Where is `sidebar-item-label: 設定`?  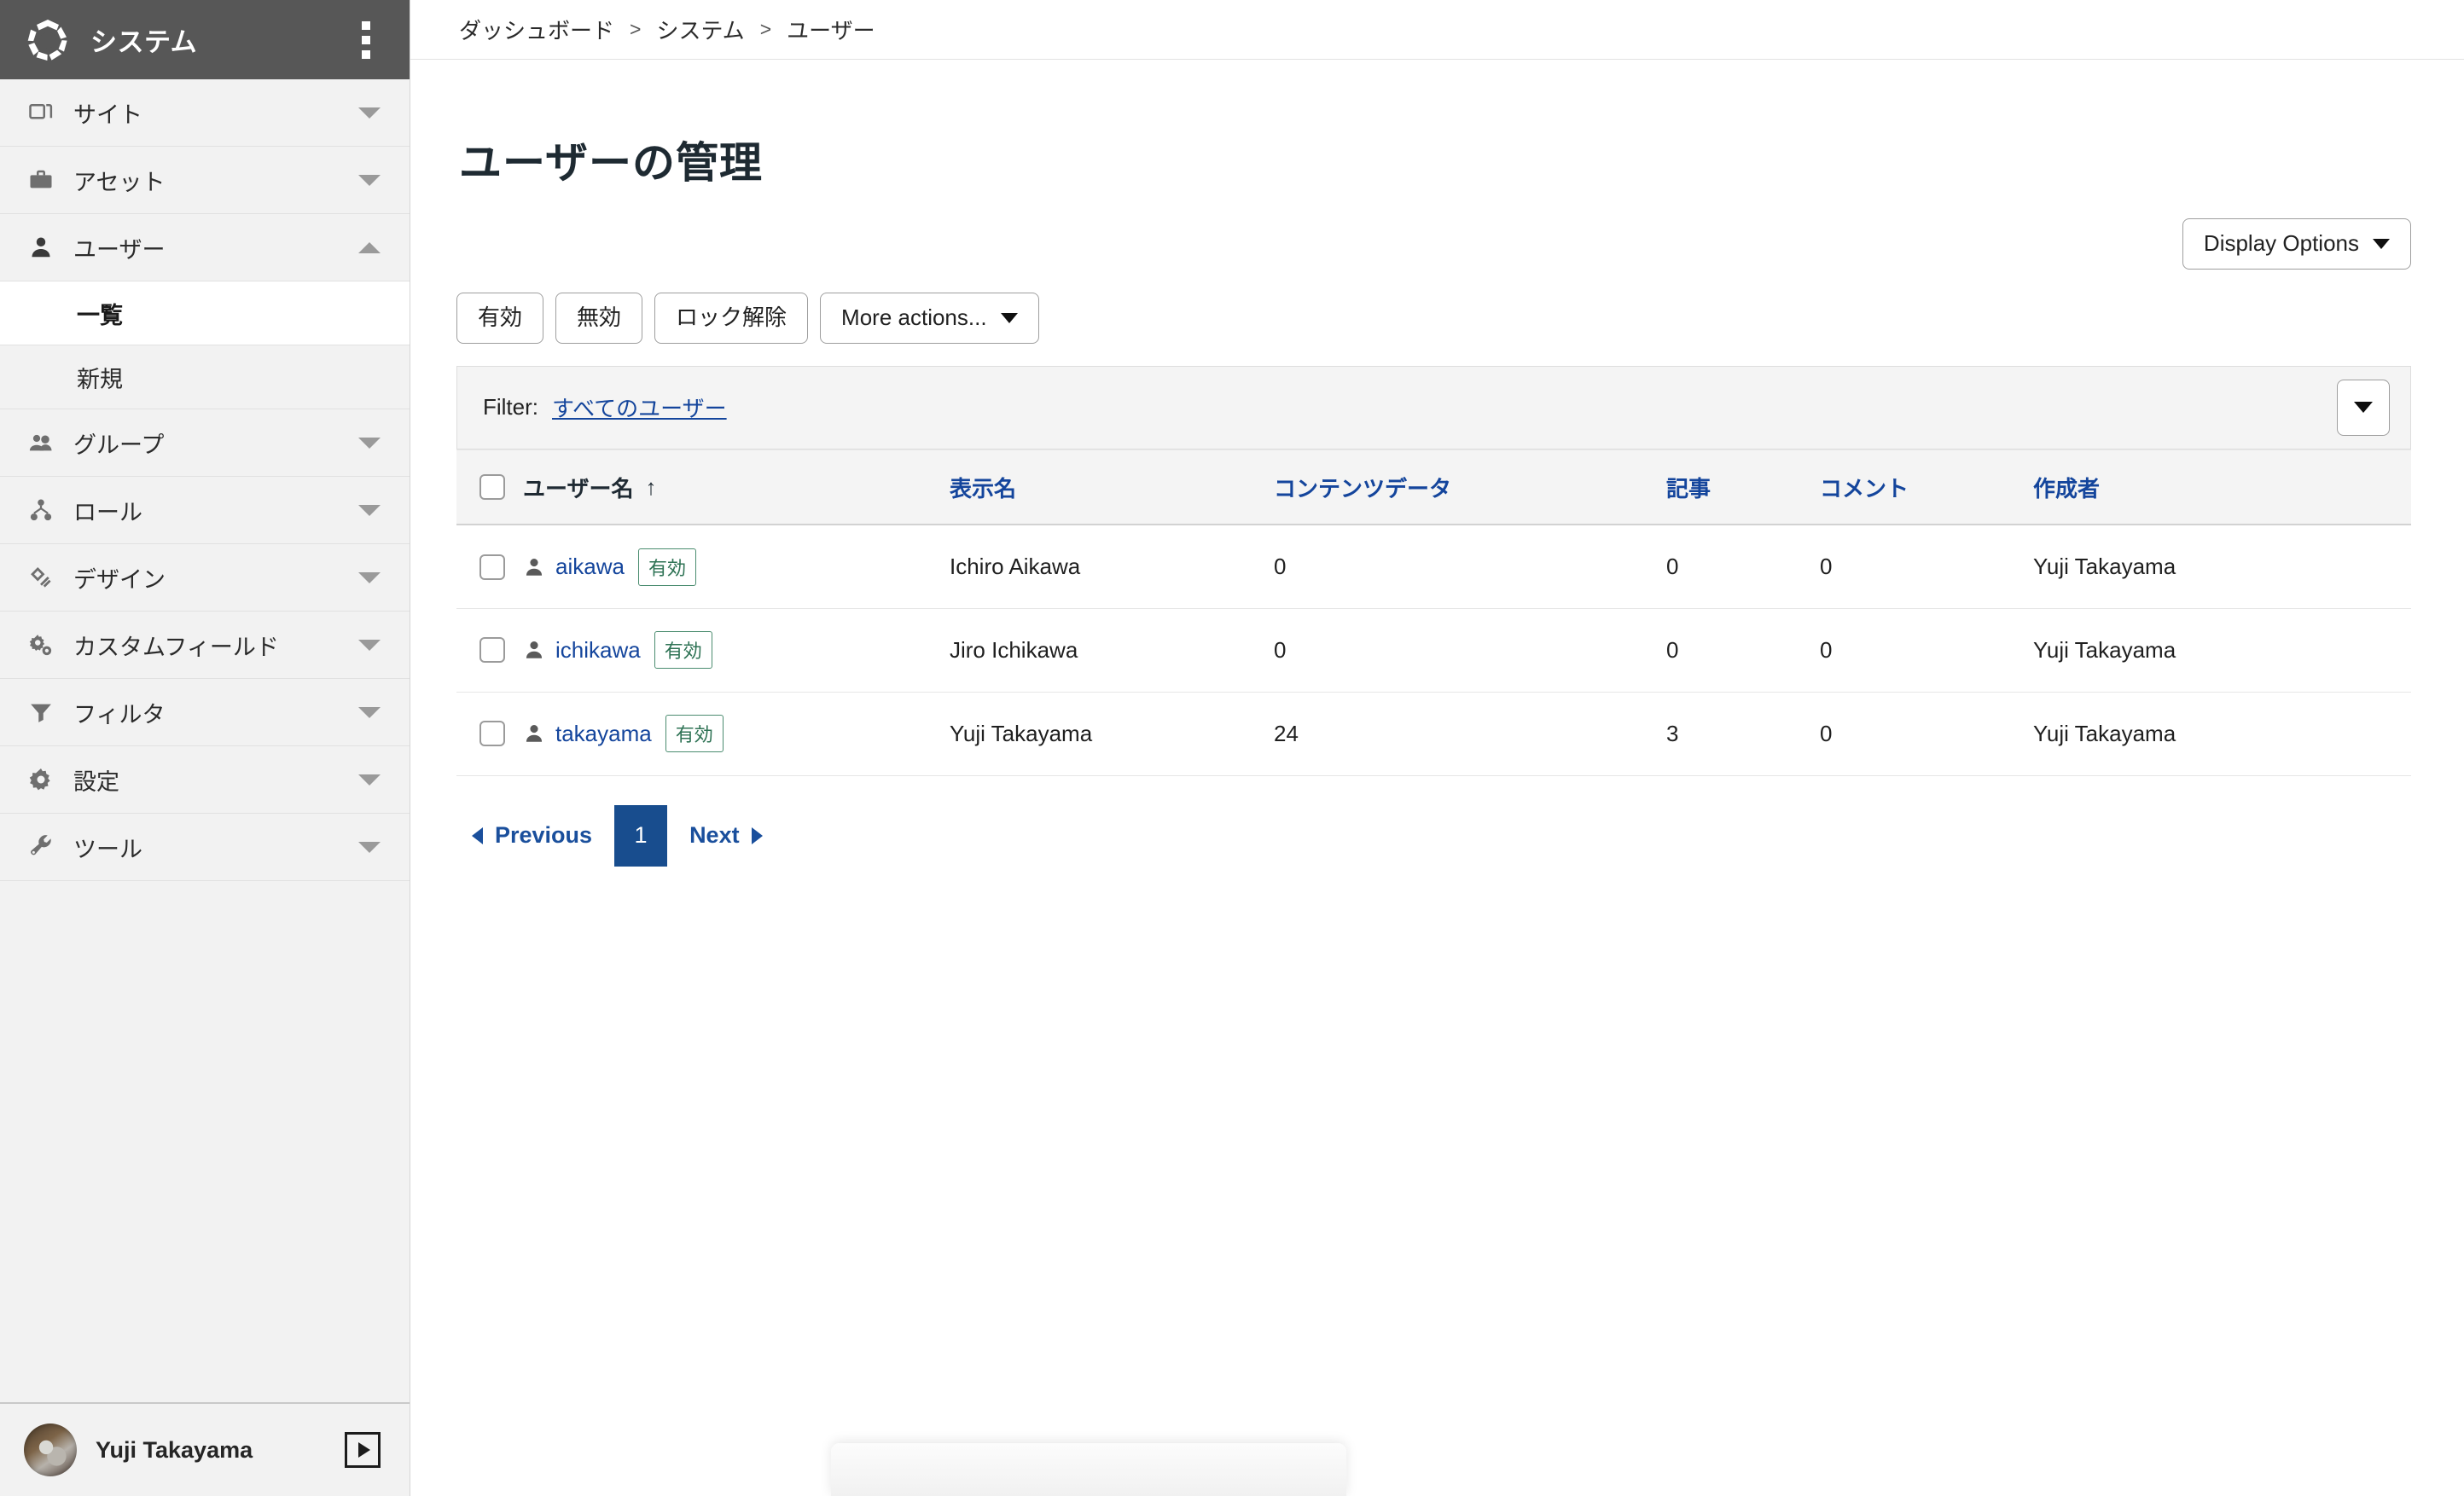 sidebar-item-label: 設定 is located at coordinates (96, 781).